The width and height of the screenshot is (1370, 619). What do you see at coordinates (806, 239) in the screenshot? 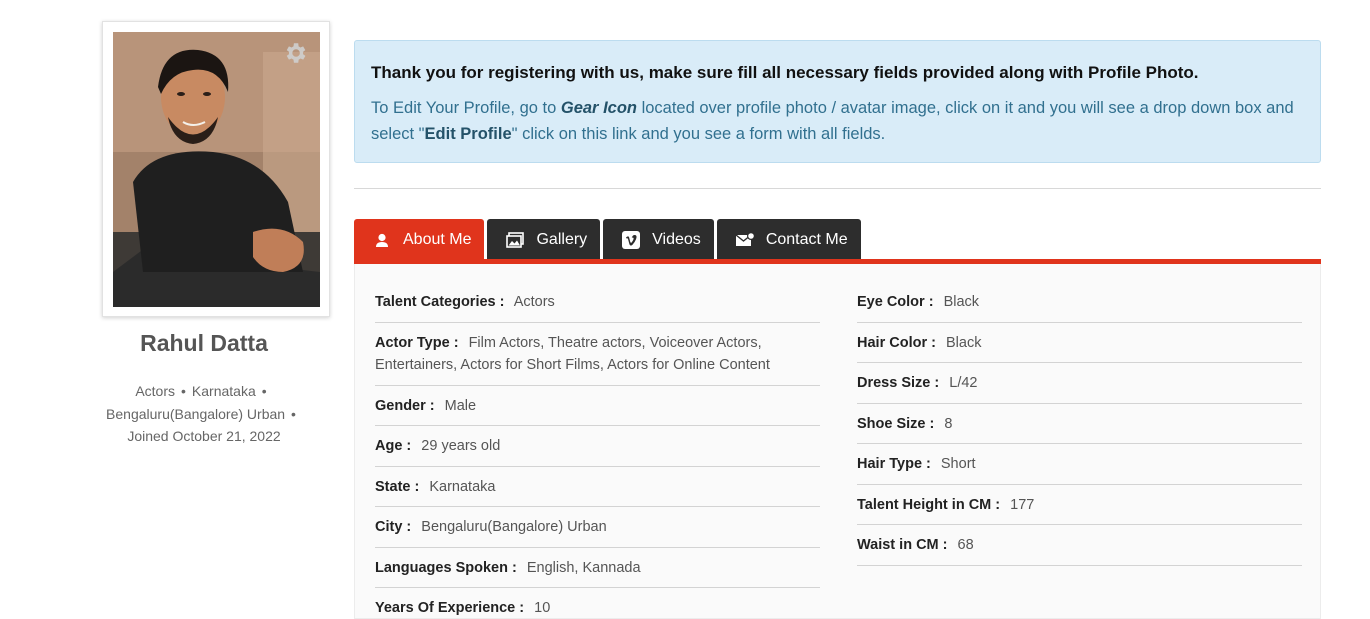
I see `tab-label: Contact Me` at bounding box center [806, 239].